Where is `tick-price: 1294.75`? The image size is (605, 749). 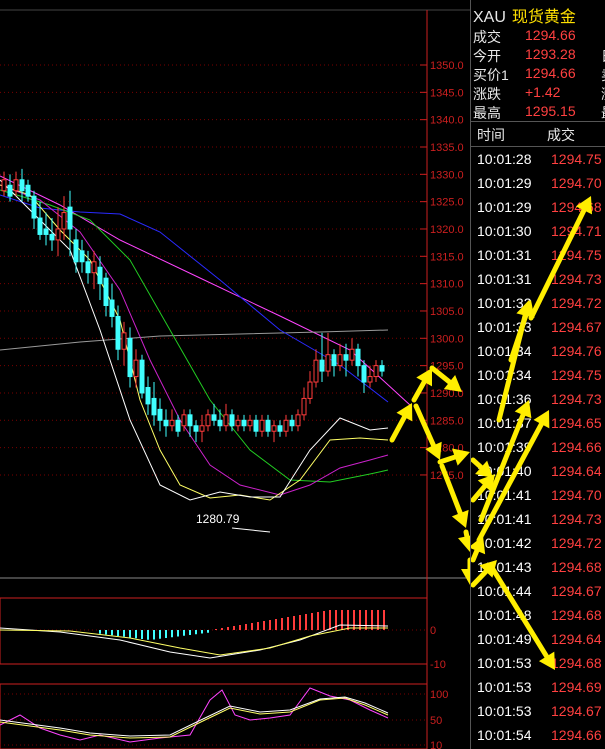 tick-price: 1294.75 is located at coordinates (576, 255).